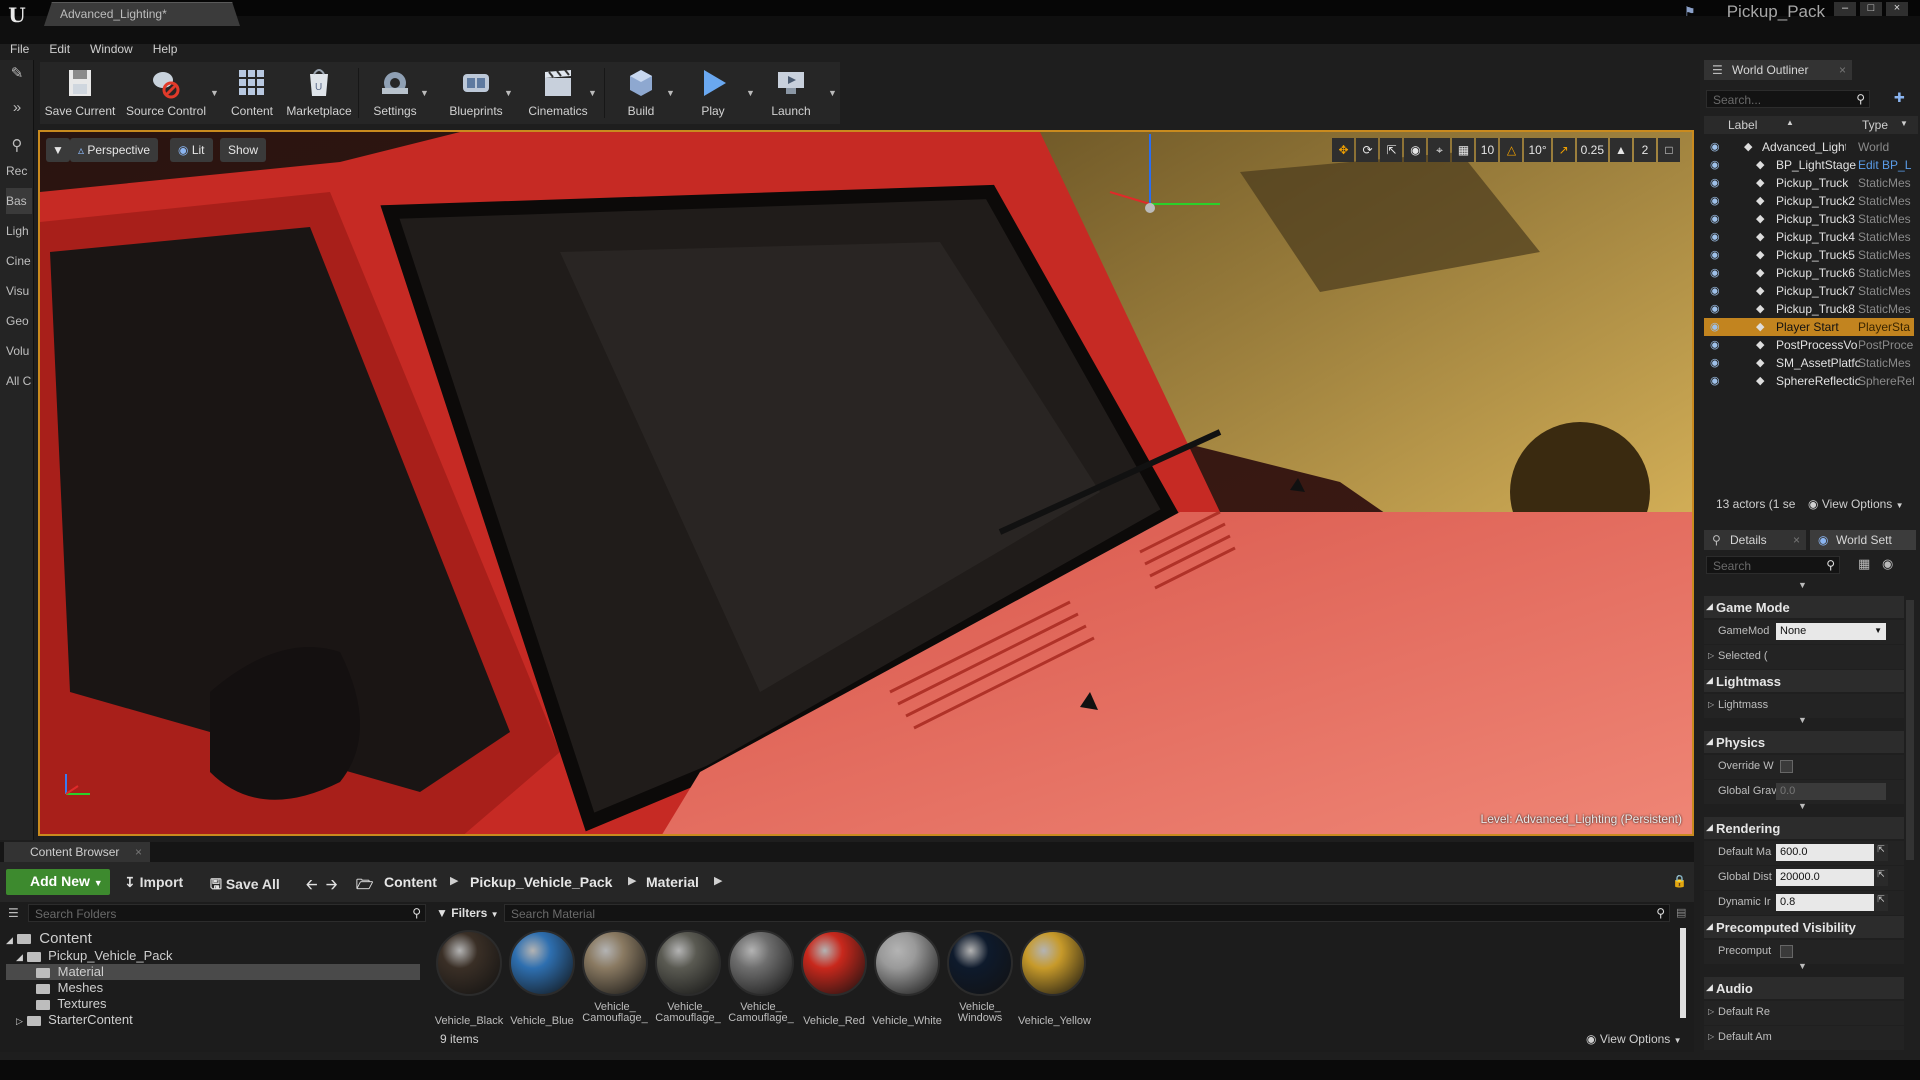  I want to click on build-dropdown-icon: ▼, so click(670, 93).